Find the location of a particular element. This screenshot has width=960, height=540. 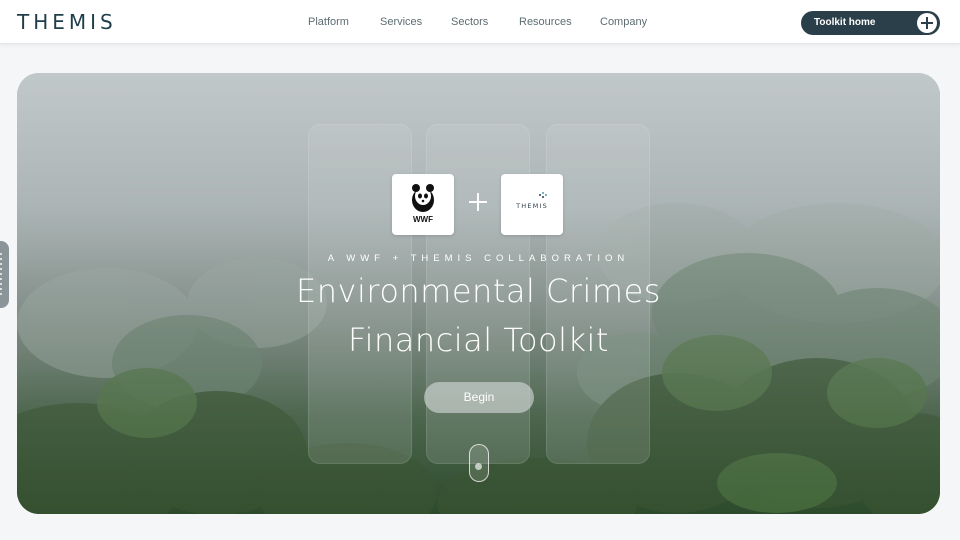

collaboration-eyebrow: A WWF + THEMIS COLLABORATION is located at coordinates (478, 258).